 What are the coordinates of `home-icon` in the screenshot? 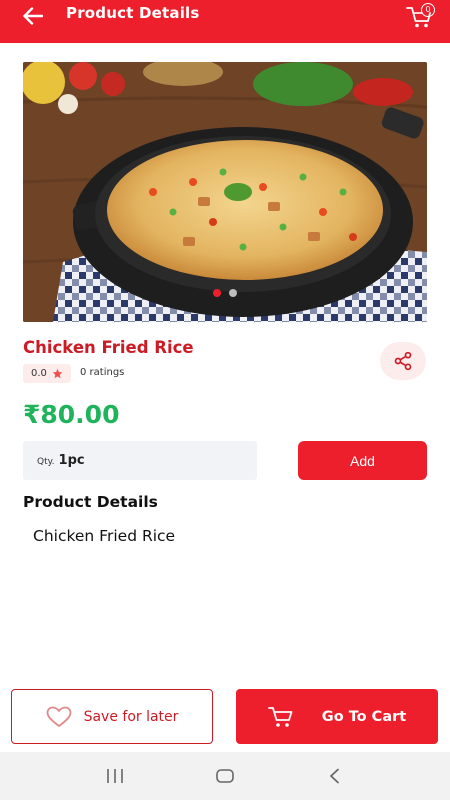 It's located at (225, 776).